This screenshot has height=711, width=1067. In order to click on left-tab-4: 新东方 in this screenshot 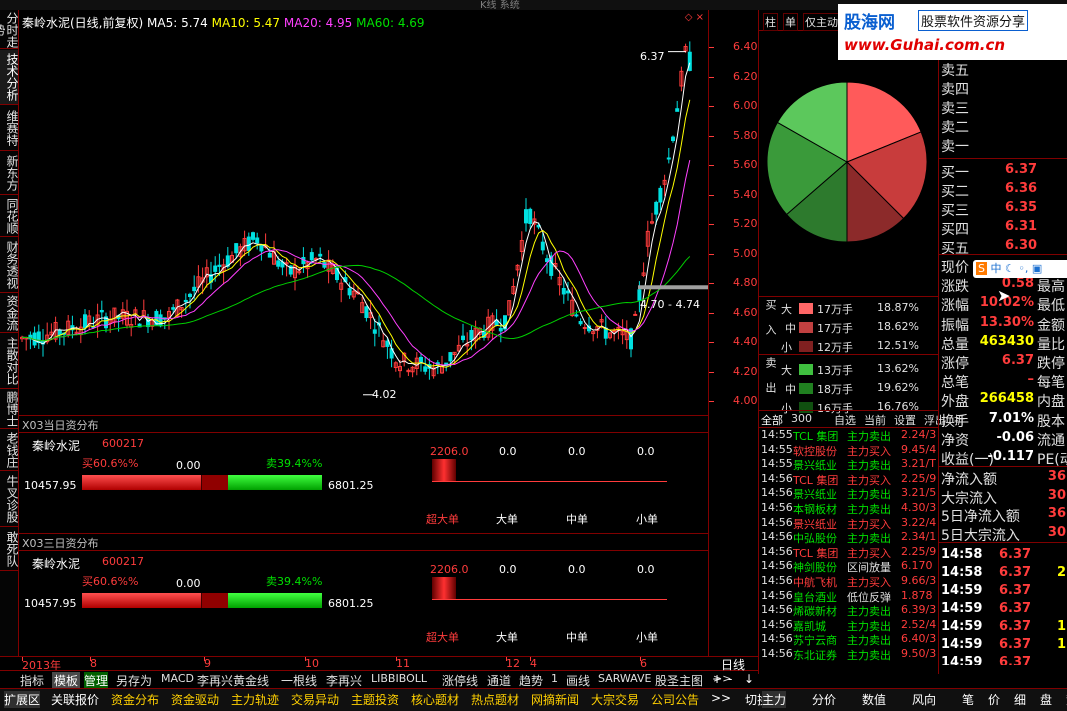, I will do `click(9, 173)`.